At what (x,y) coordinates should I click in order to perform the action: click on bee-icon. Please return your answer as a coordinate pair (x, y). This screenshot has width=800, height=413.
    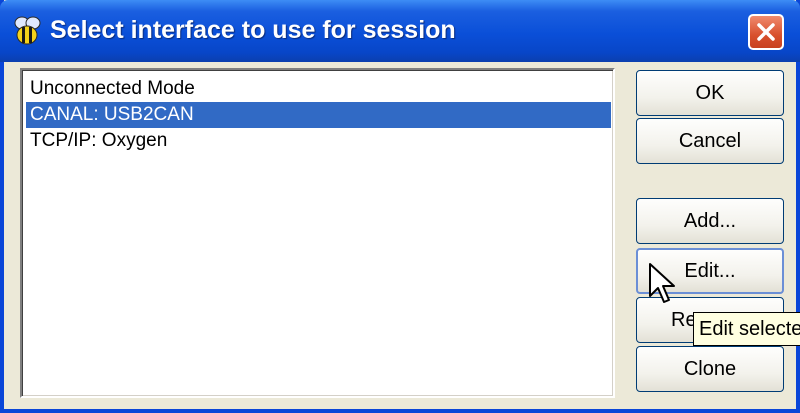
    Looking at the image, I should click on (27, 31).